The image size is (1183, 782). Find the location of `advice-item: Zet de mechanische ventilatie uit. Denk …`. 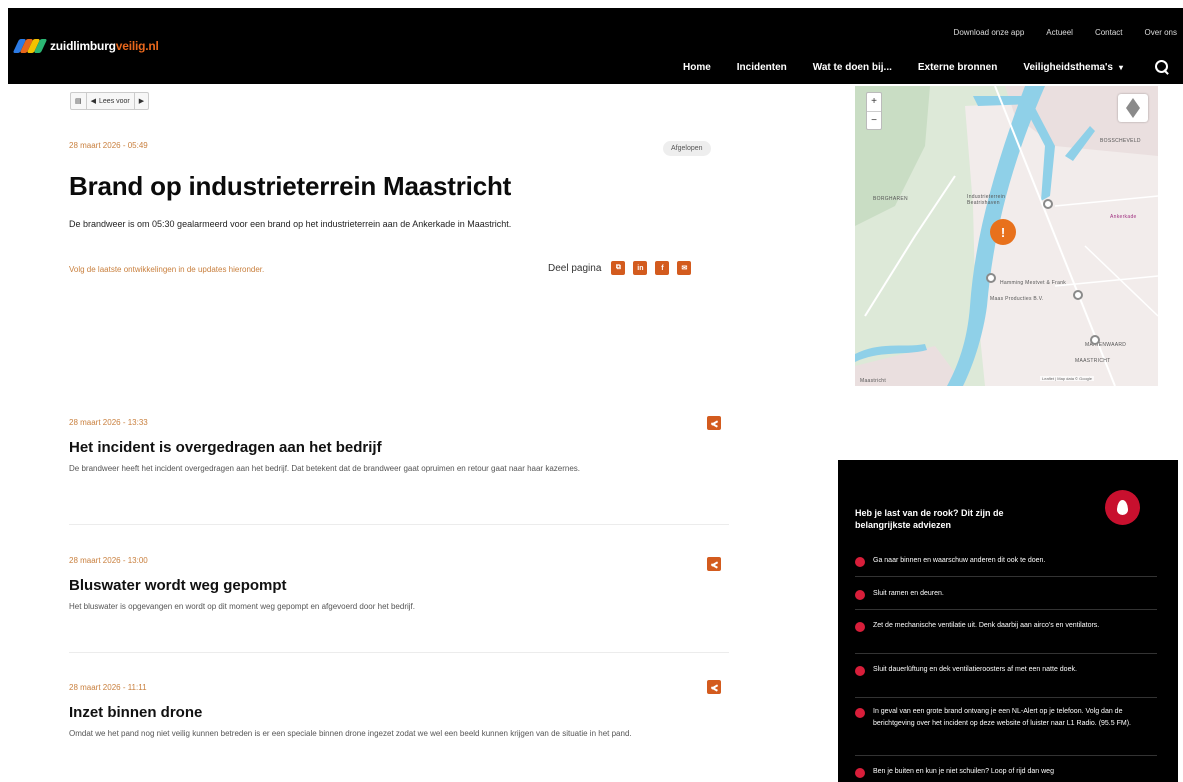

advice-item: Zet de mechanische ventilatie uit. Denk … is located at coordinates (1006, 637).